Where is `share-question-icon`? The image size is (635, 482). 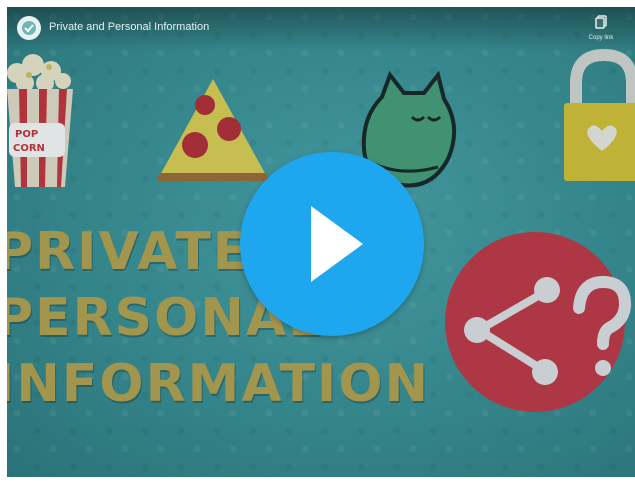 share-question-icon is located at coordinates (538, 322).